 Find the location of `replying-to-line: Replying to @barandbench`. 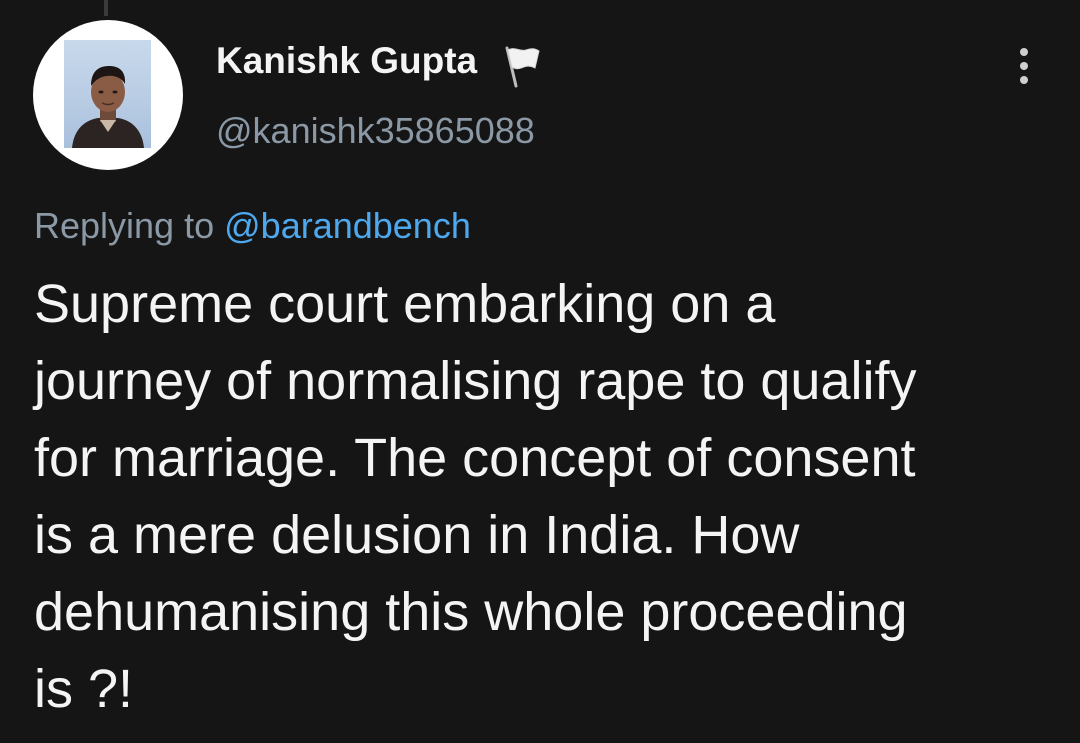

replying-to-line: Replying to @barandbench is located at coordinates (252, 226).